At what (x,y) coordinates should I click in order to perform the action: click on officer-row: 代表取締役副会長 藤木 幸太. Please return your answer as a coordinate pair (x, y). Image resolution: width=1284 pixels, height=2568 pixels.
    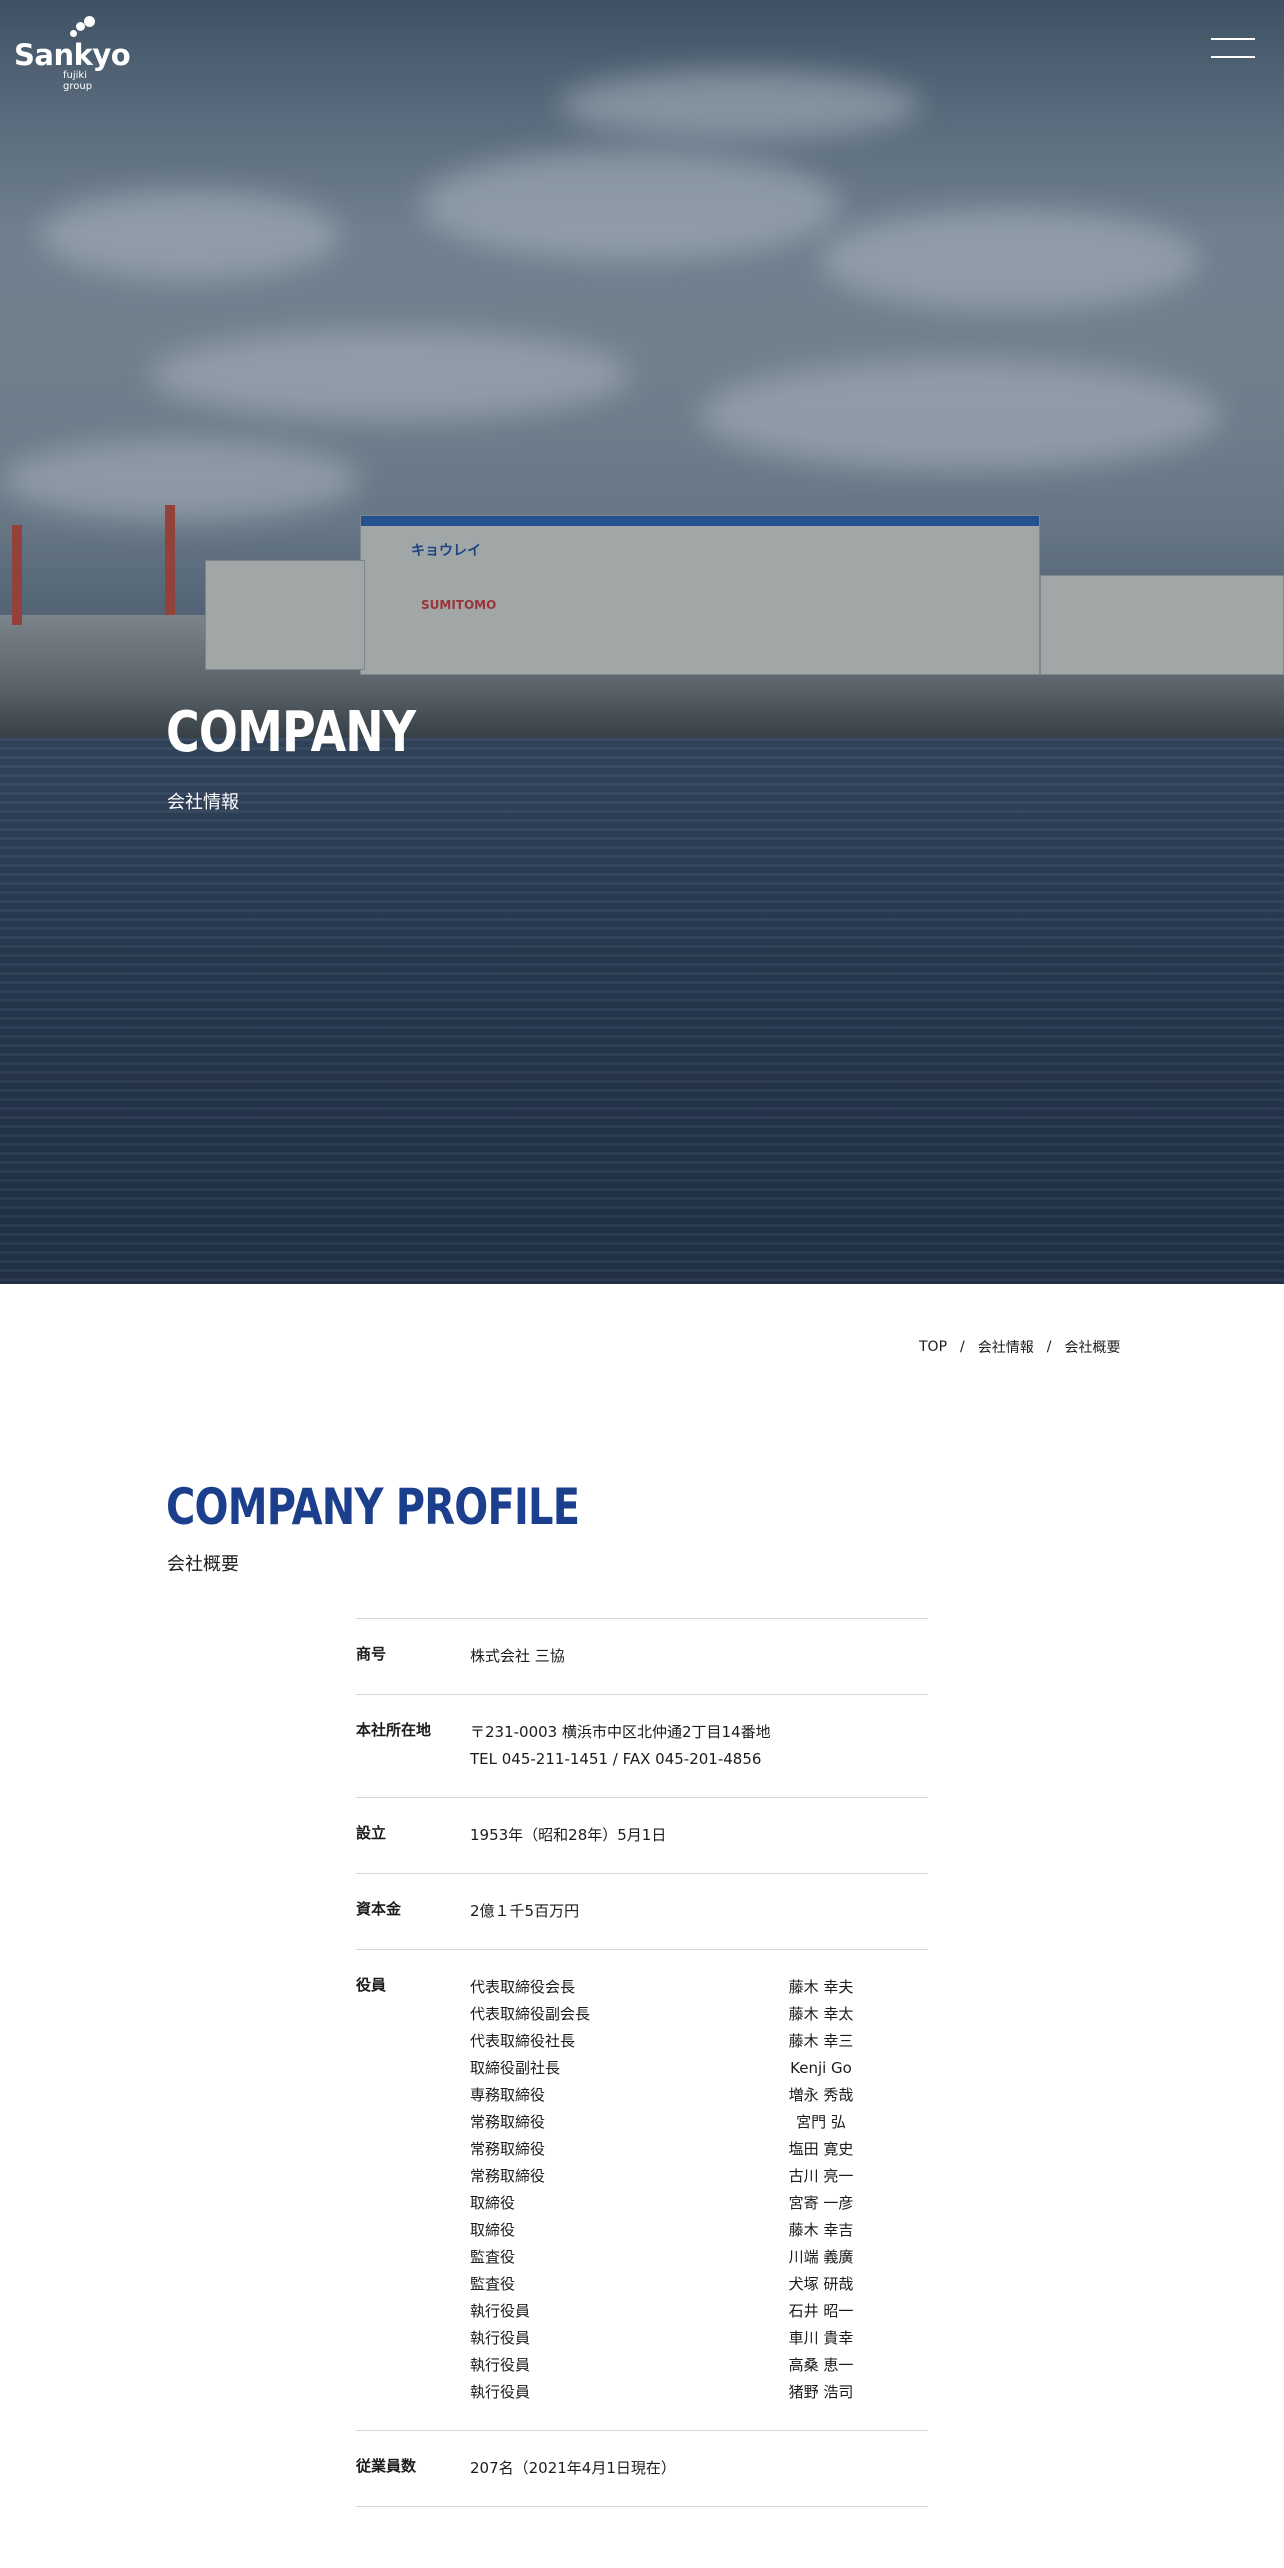
    Looking at the image, I should click on (699, 2014).